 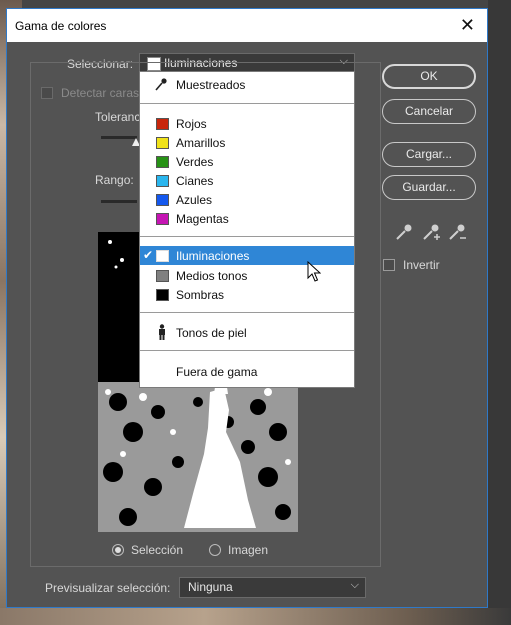 I want to click on menu-item-label: Azules, so click(x=194, y=200).